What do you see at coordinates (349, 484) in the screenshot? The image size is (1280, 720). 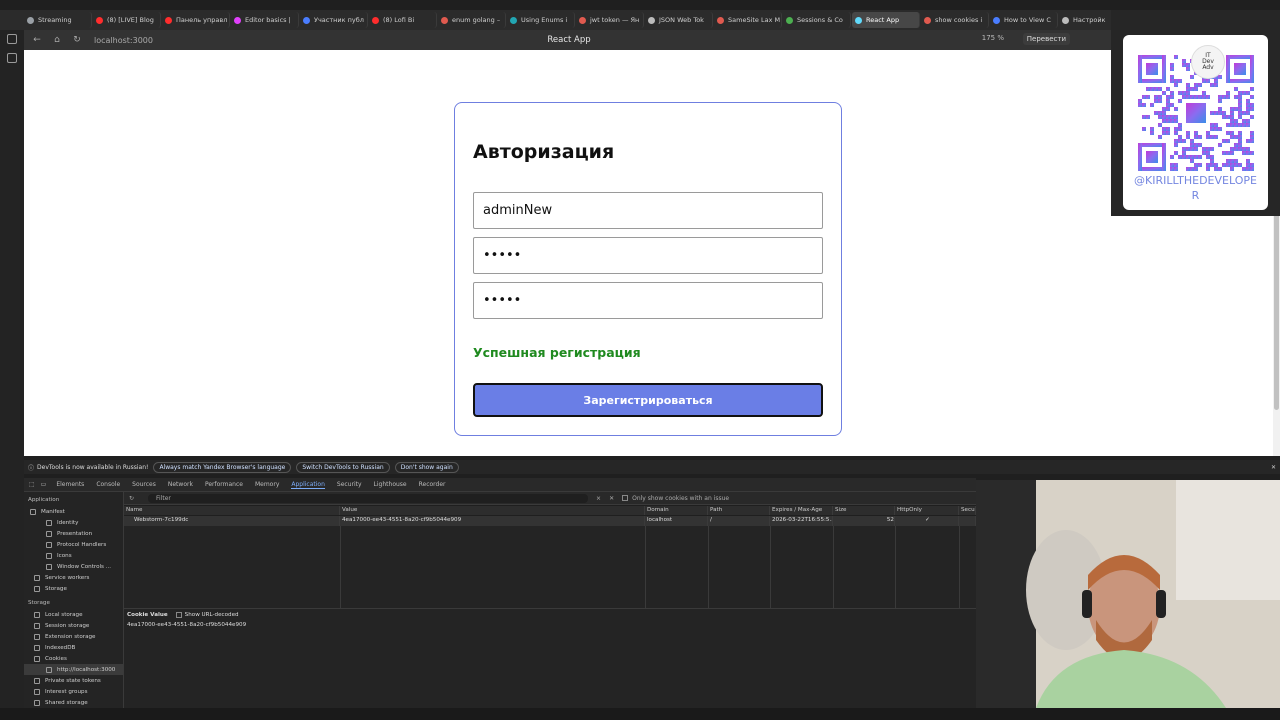 I see `devtools-tab-security: Security` at bounding box center [349, 484].